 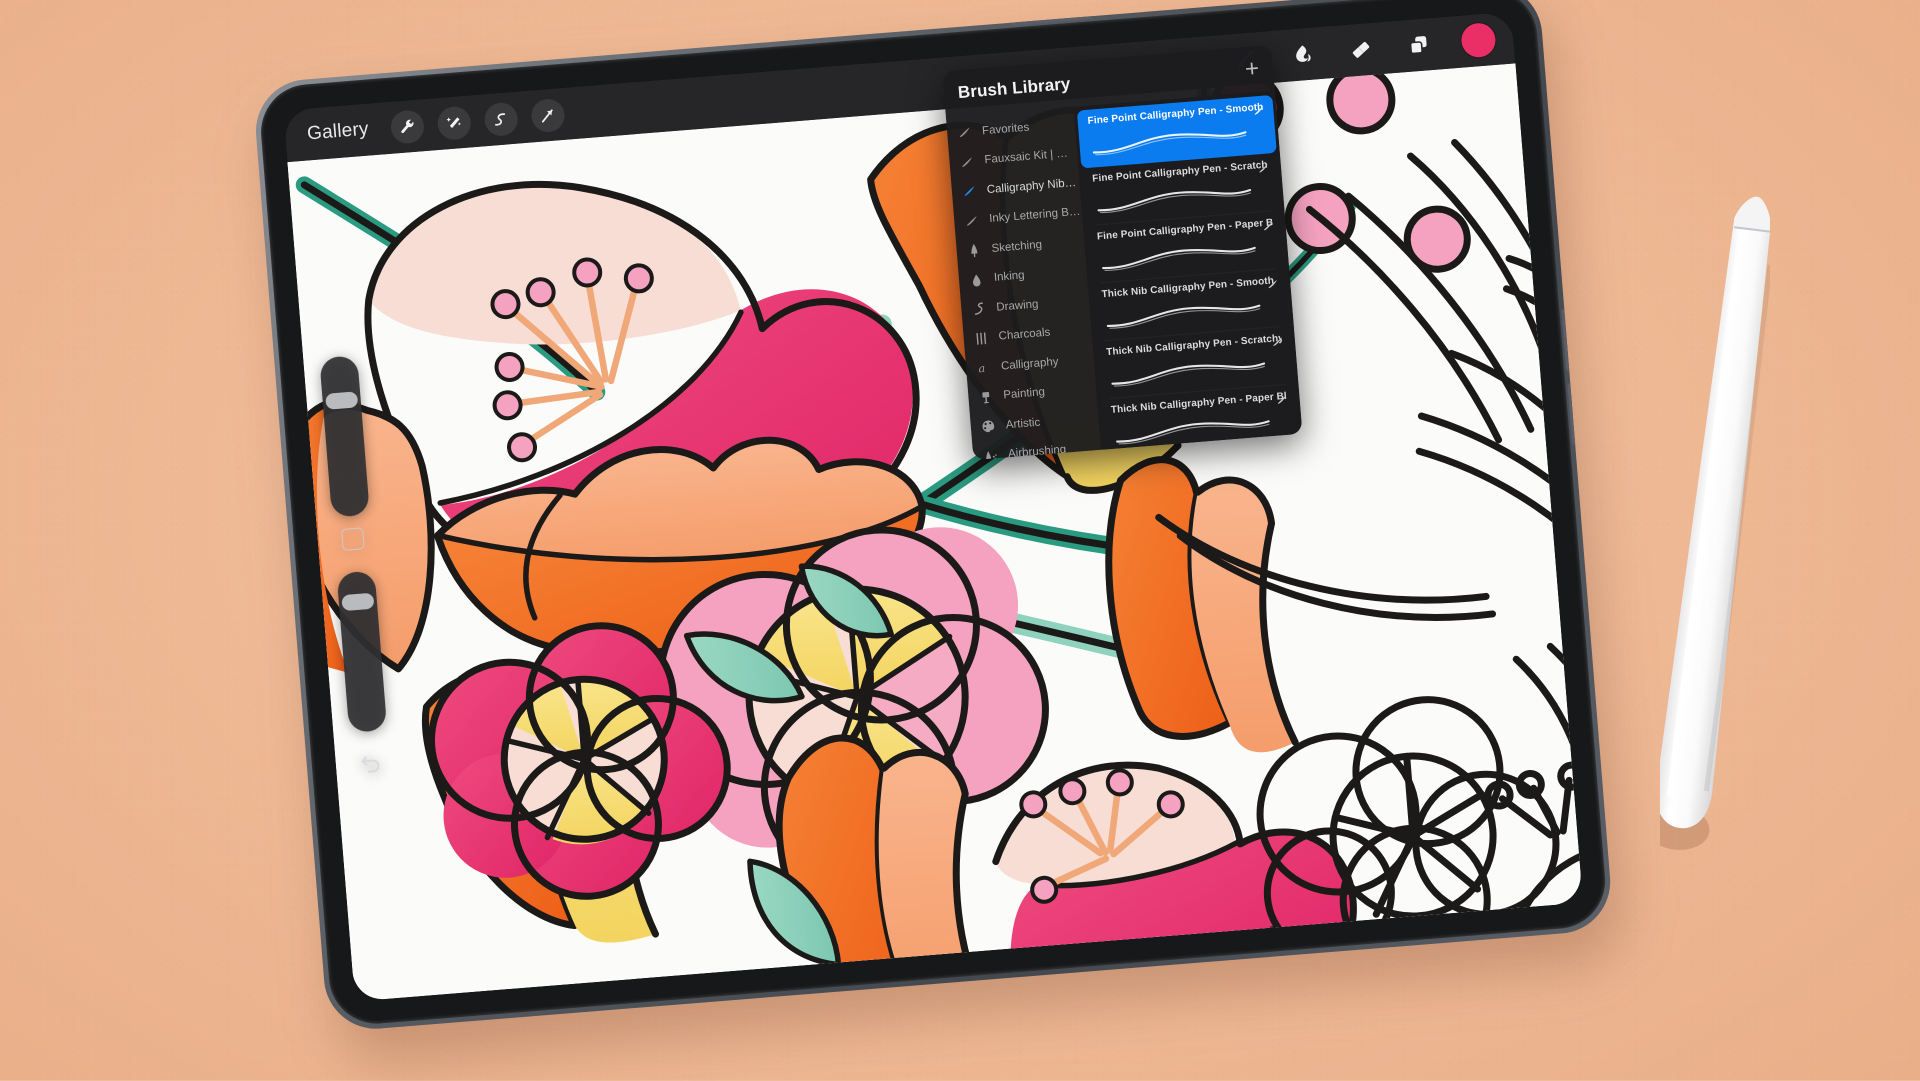 What do you see at coordinates (337, 132) in the screenshot?
I see `gallery-button: Gallery` at bounding box center [337, 132].